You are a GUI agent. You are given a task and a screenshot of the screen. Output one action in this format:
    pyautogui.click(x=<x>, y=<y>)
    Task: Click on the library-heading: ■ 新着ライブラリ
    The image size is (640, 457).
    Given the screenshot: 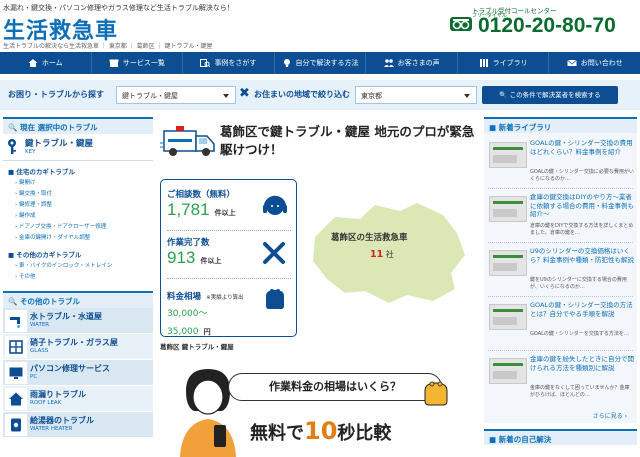 What is the action you would take?
    pyautogui.click(x=560, y=125)
    